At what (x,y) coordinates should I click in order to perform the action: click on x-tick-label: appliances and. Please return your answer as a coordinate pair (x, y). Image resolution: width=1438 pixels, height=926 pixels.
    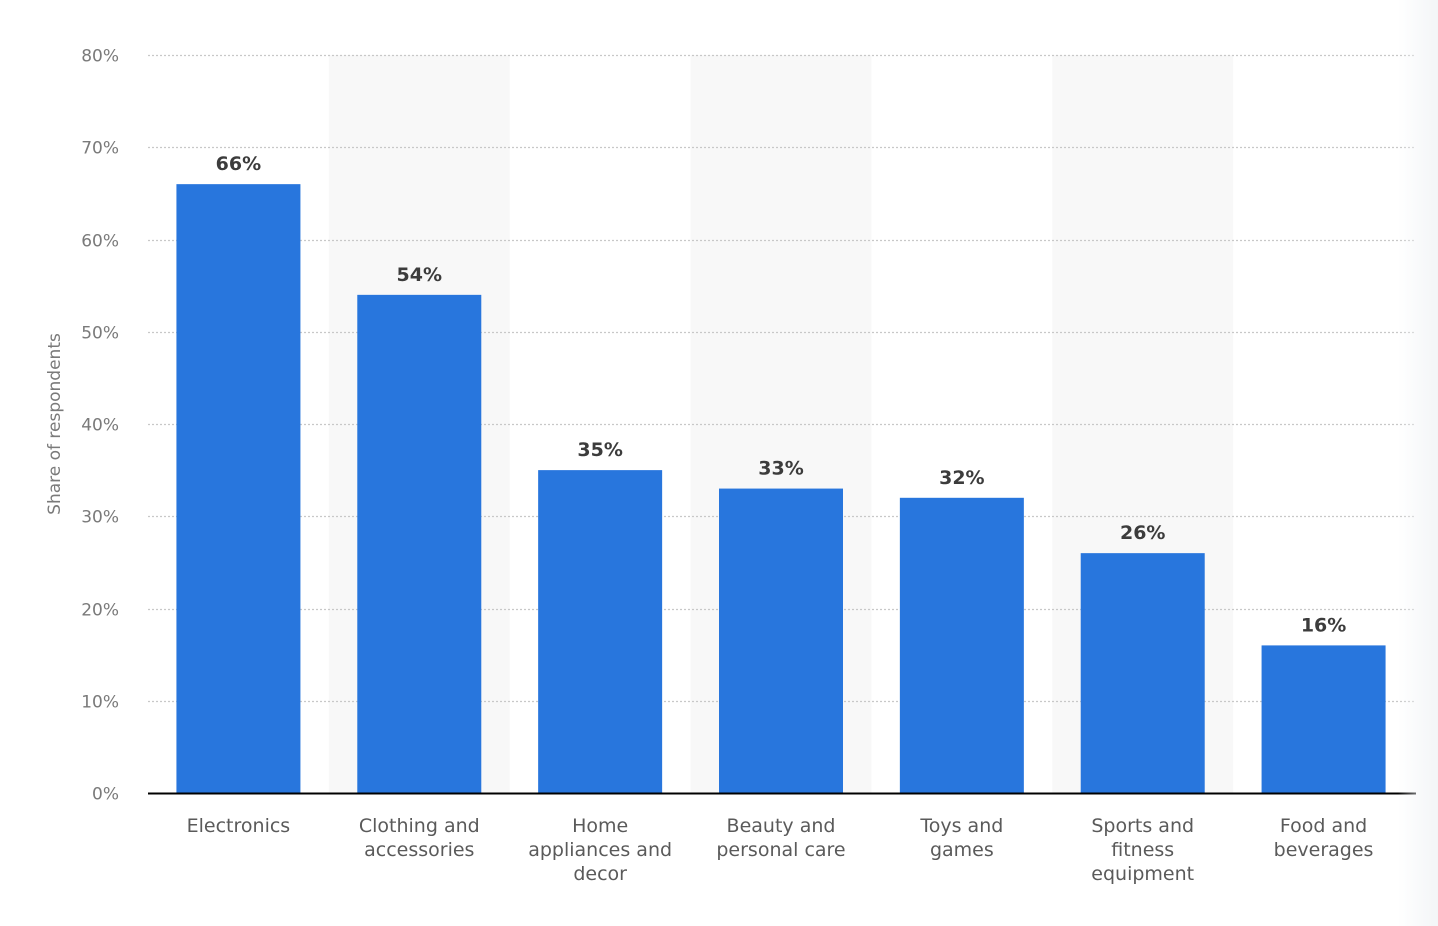
    Looking at the image, I should click on (600, 850).